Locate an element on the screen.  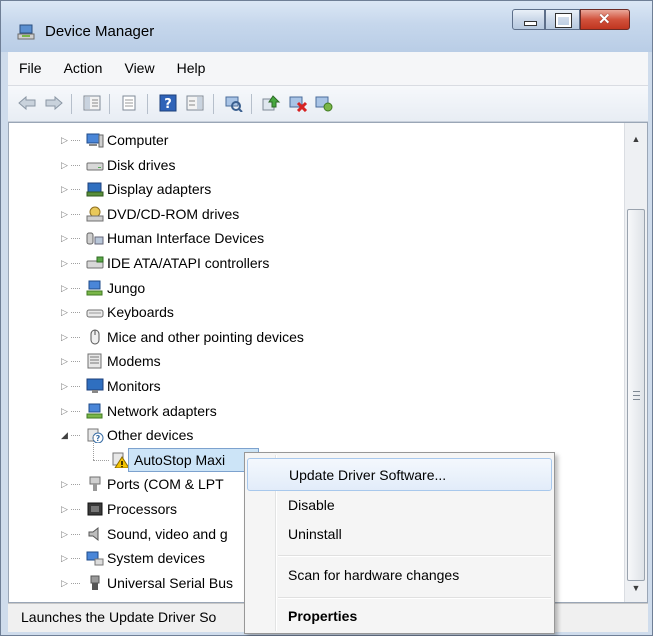
tree-node: ▷ Jungo is located at coordinates (316, 288).